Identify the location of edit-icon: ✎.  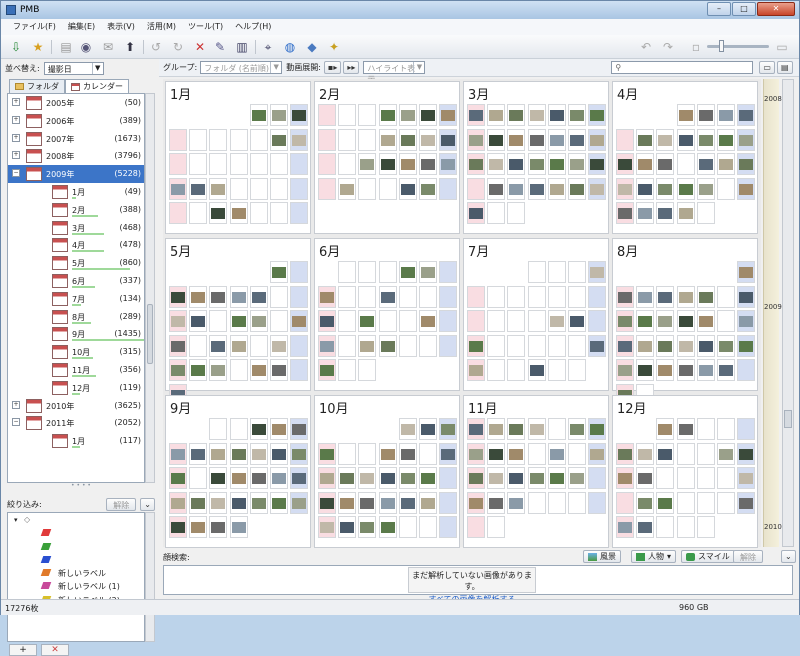
(220, 47).